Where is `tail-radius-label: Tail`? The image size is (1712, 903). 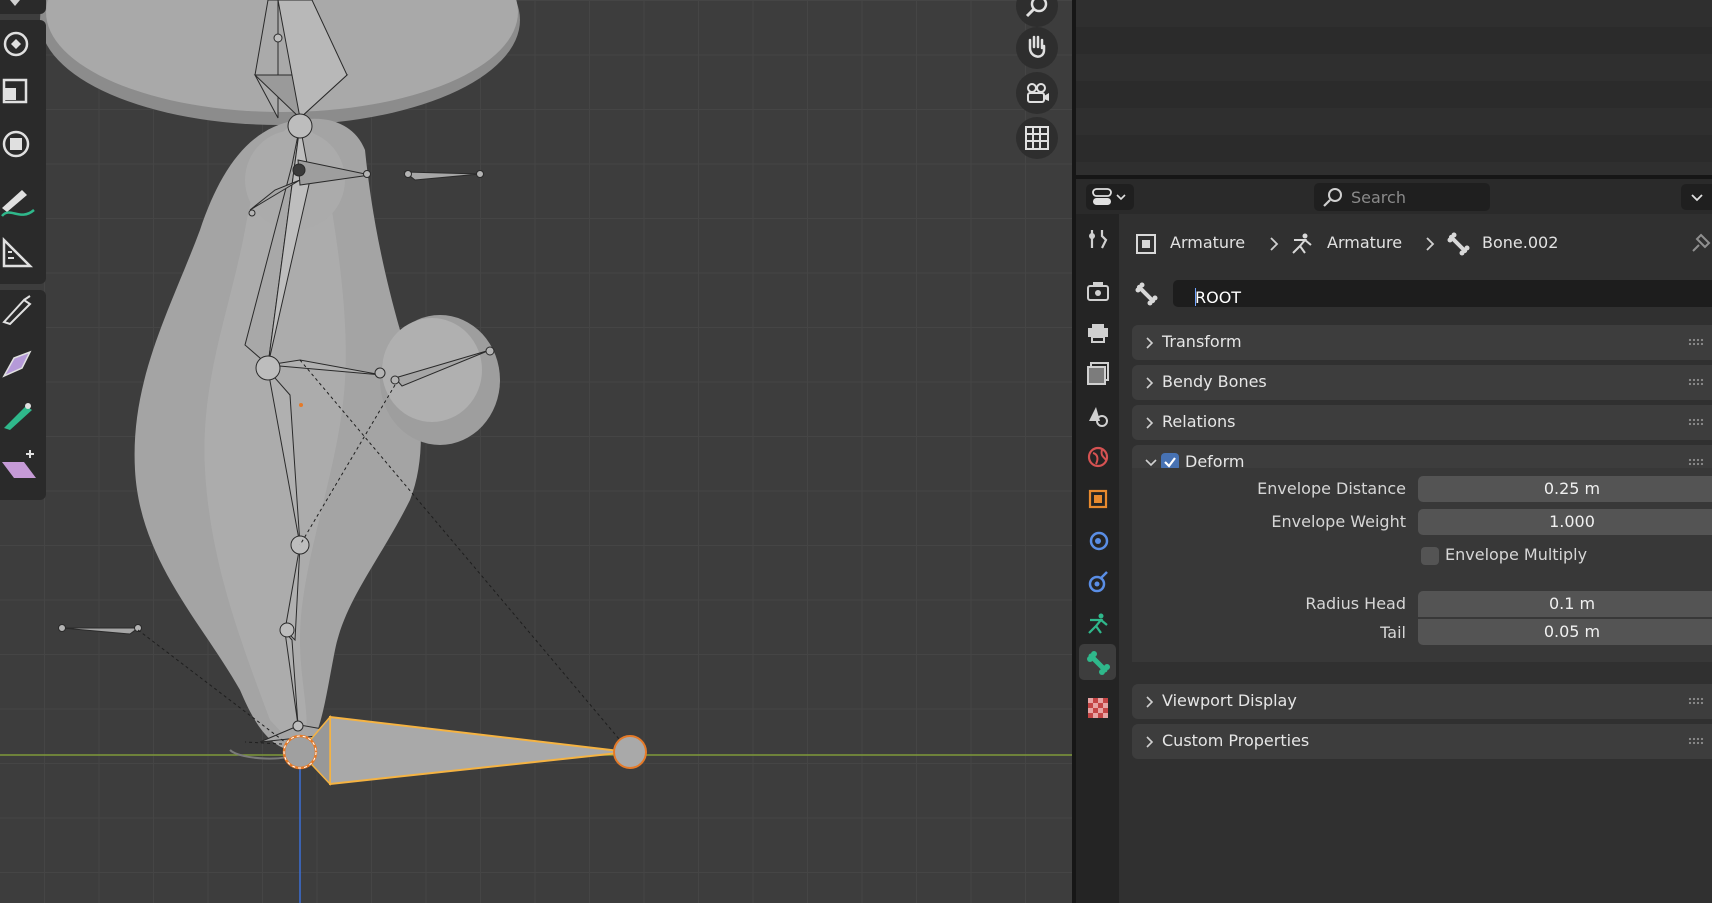 tail-radius-label: Tail is located at coordinates (1393, 632).